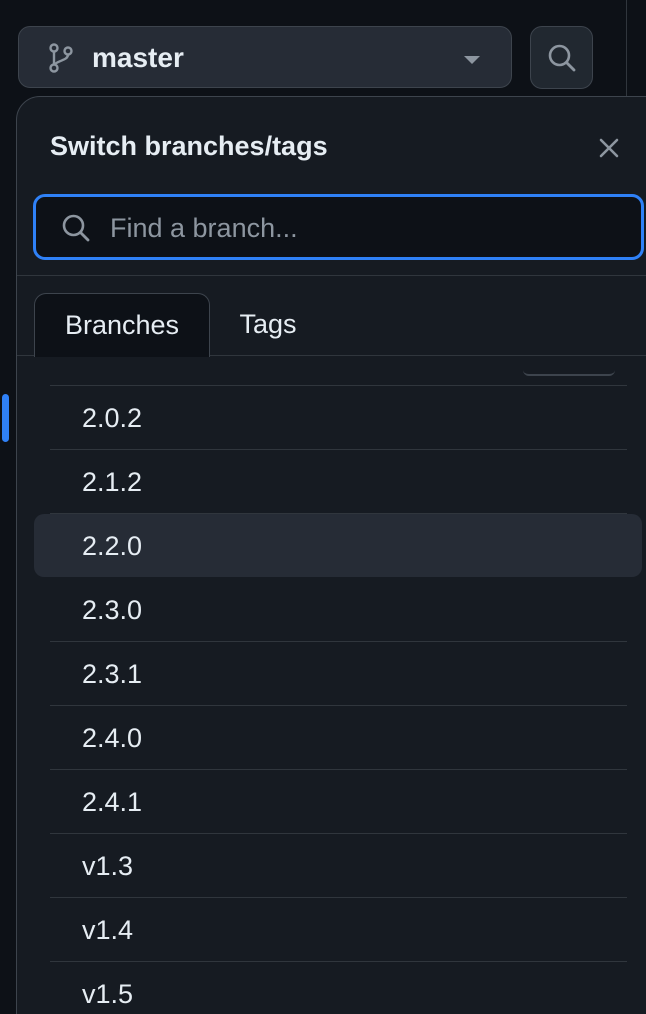  I want to click on list-item: 2.3.1, so click(338, 674).